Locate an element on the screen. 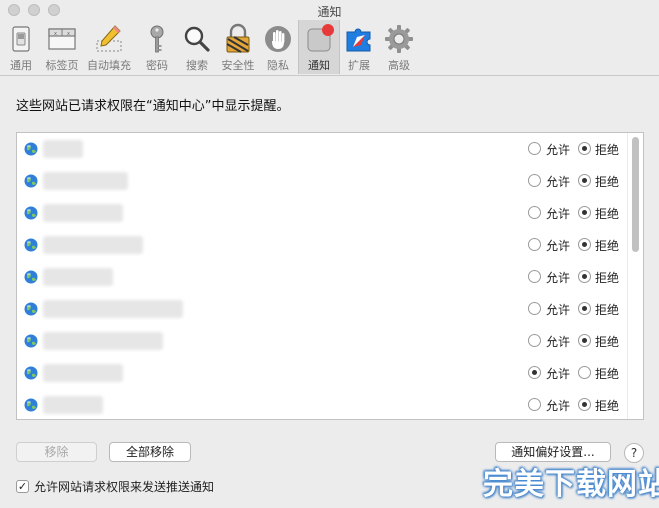 The image size is (659, 508). magnifier-icon is located at coordinates (197, 39).